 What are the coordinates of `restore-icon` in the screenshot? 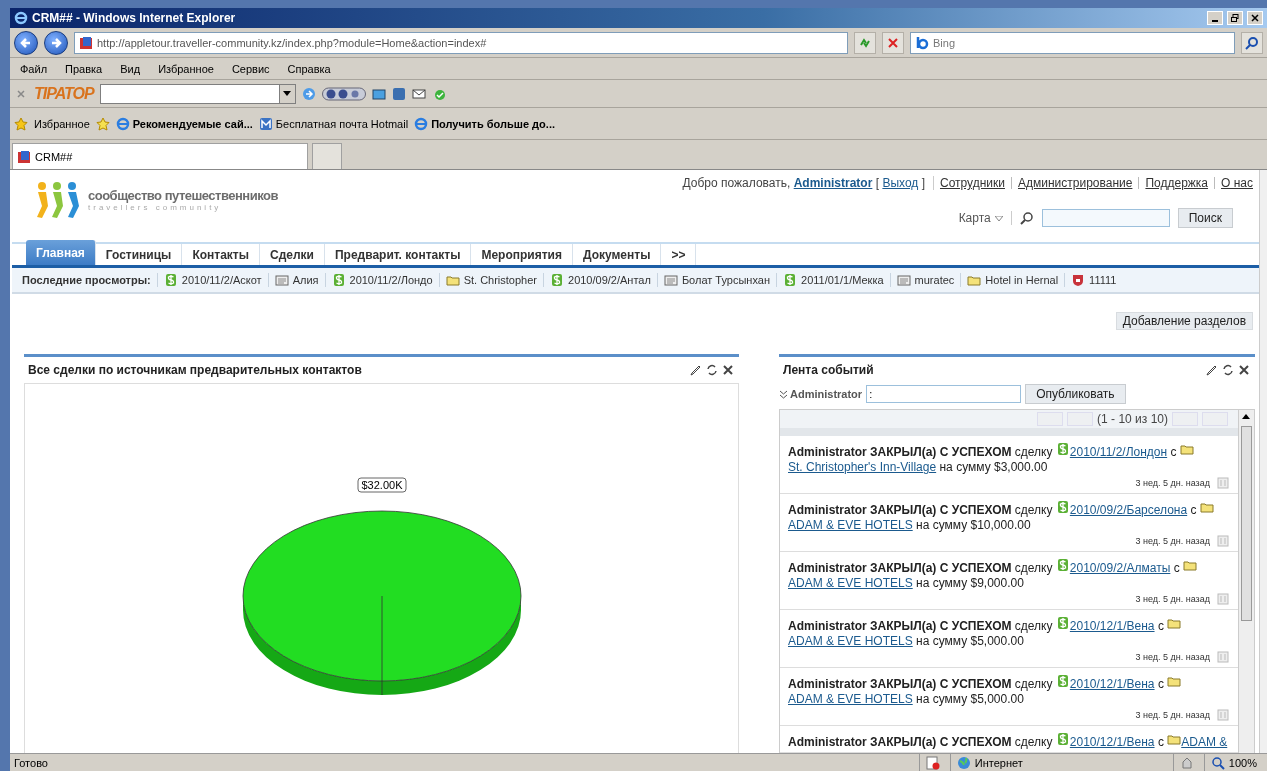 It's located at (1235, 18).